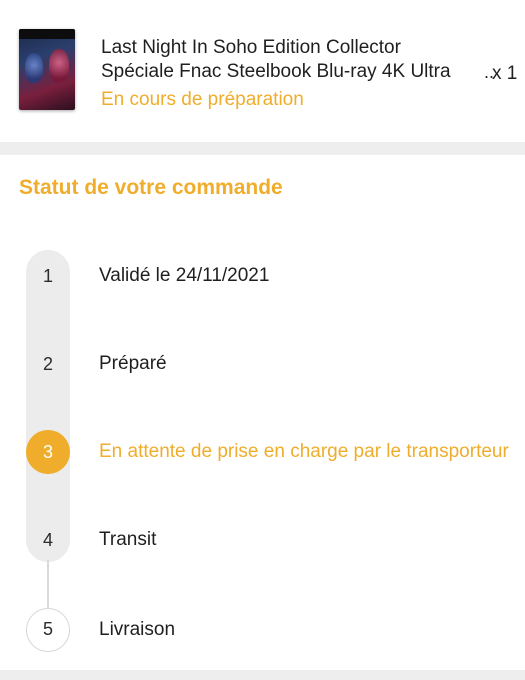 The width and height of the screenshot is (525, 680). What do you see at coordinates (47, 276) in the screenshot?
I see `step-number-badge: 1` at bounding box center [47, 276].